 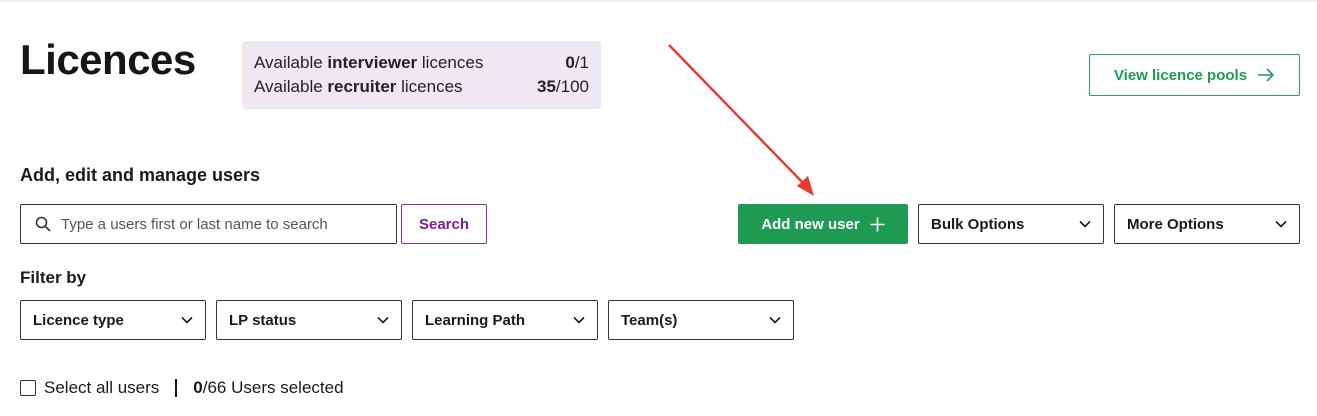 What do you see at coordinates (309, 320) in the screenshot?
I see `filter-lp-status-dropdown: LP status` at bounding box center [309, 320].